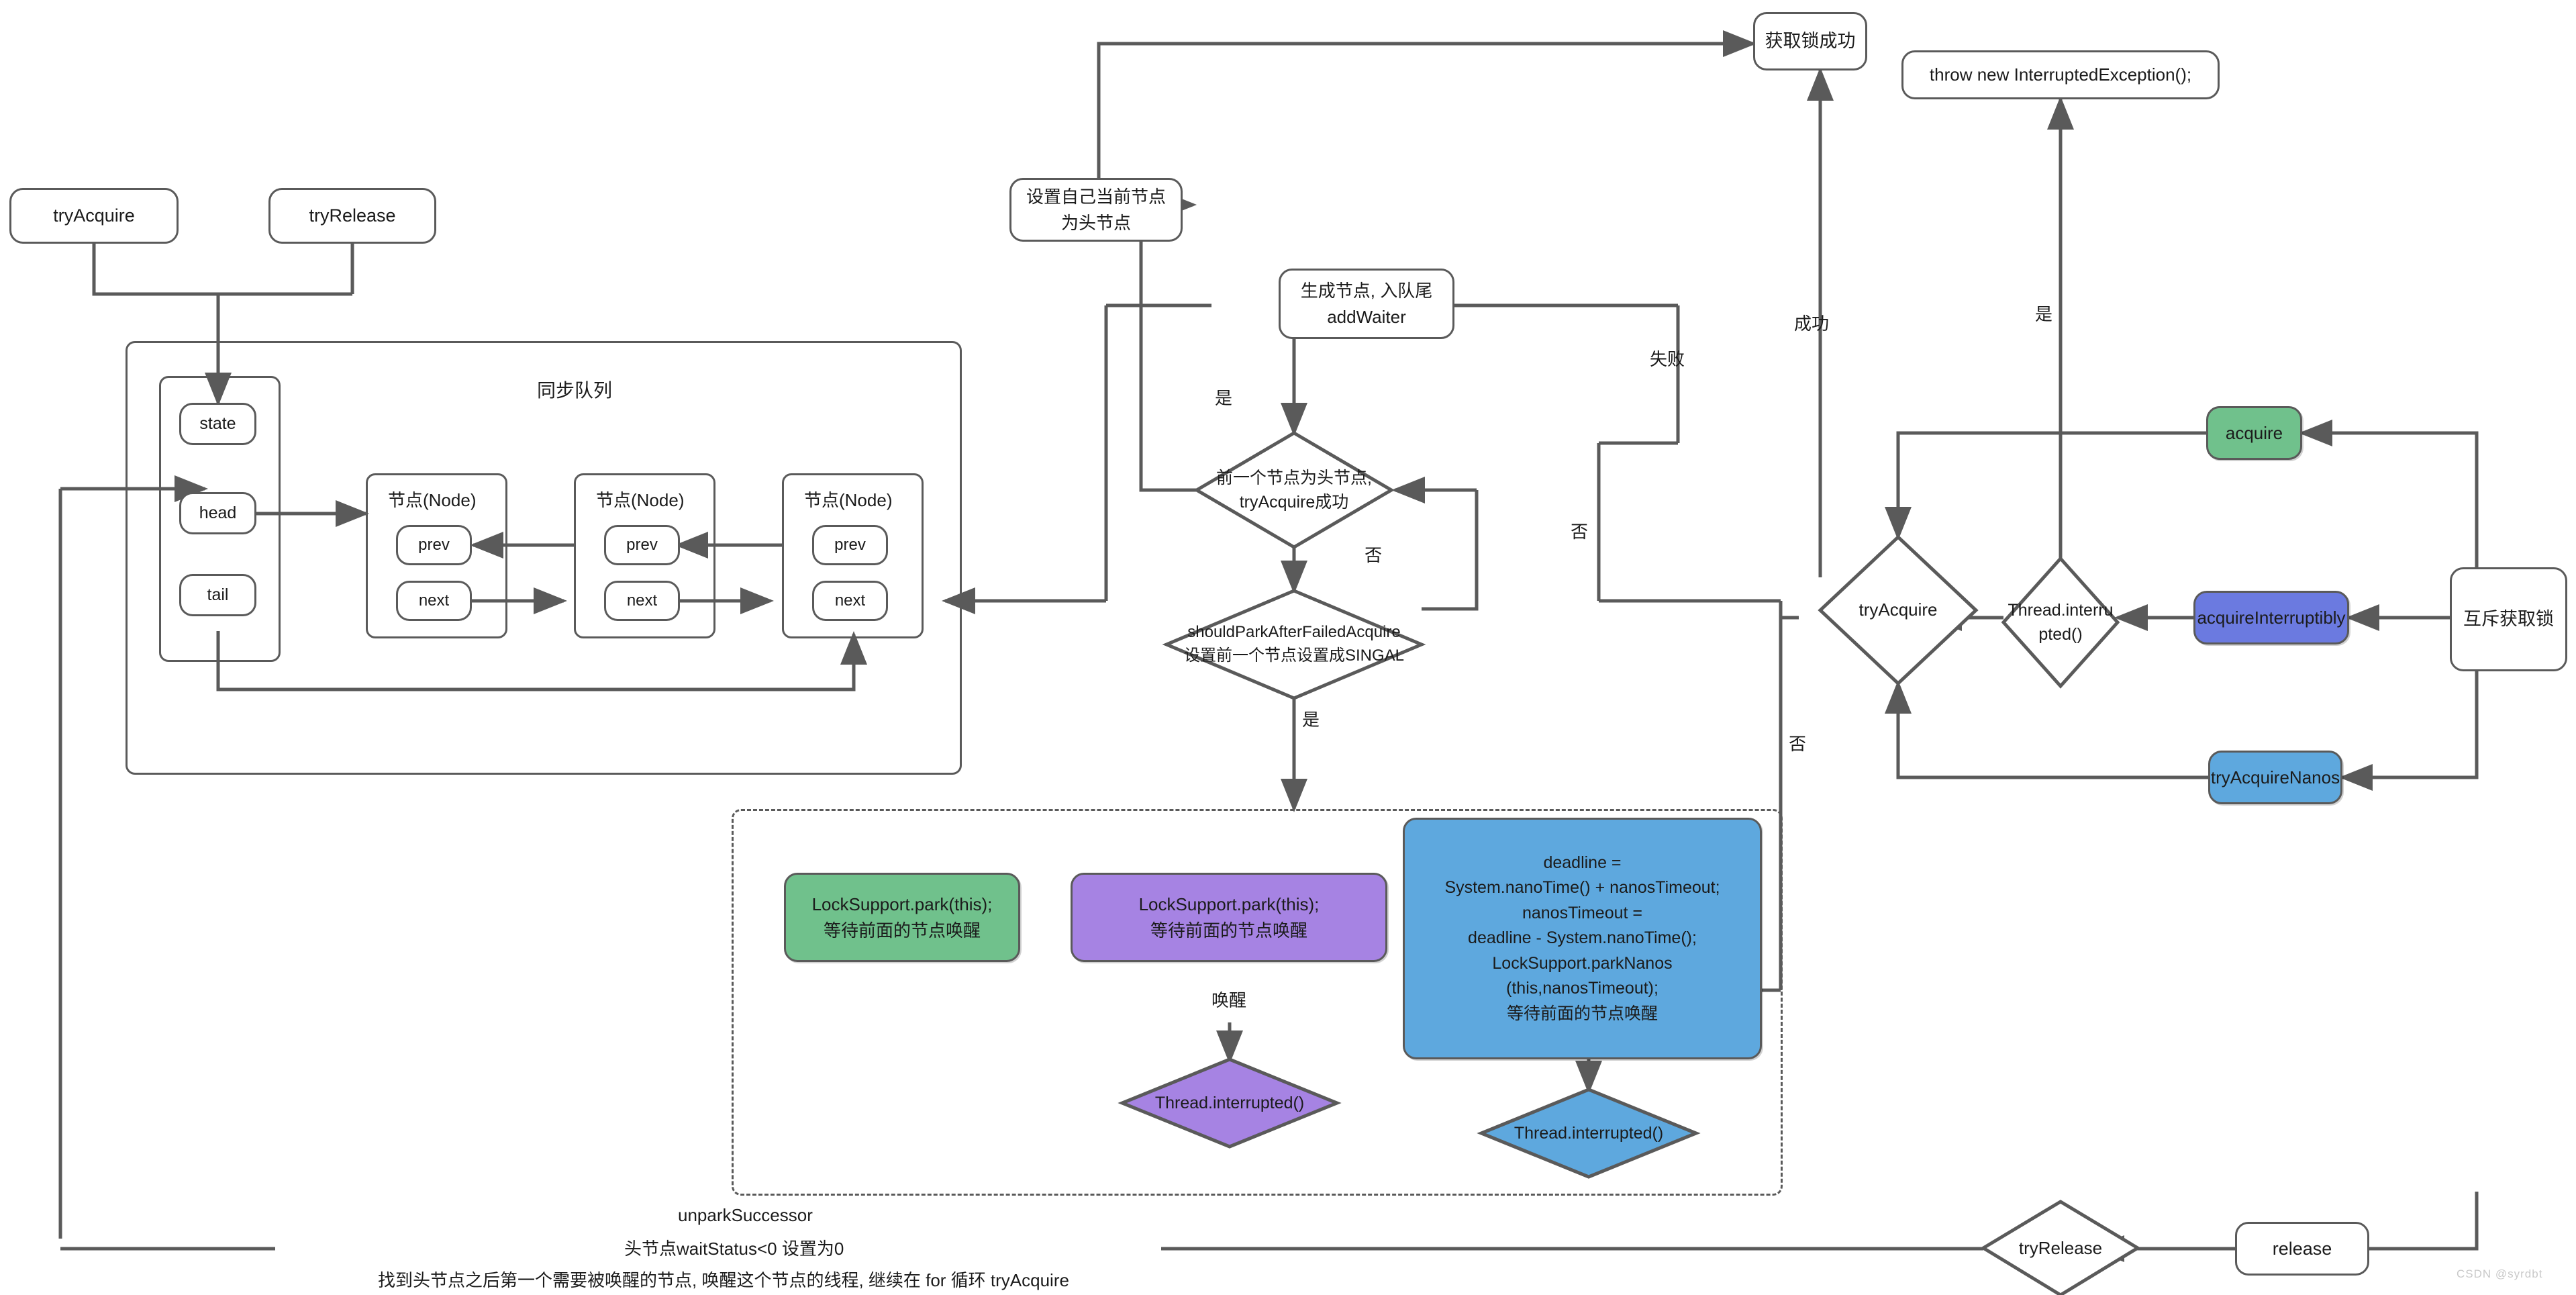 The image size is (2576, 1295). What do you see at coordinates (1294, 503) in the screenshot?
I see `decision-label-line2: tryAcquire成功` at bounding box center [1294, 503].